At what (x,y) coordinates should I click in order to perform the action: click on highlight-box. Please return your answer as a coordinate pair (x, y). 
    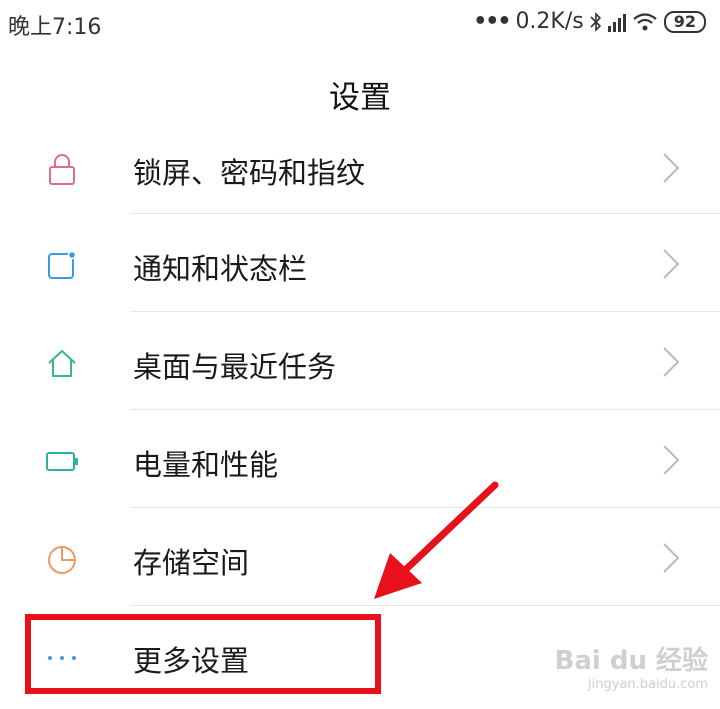
    Looking at the image, I should click on (203, 654).